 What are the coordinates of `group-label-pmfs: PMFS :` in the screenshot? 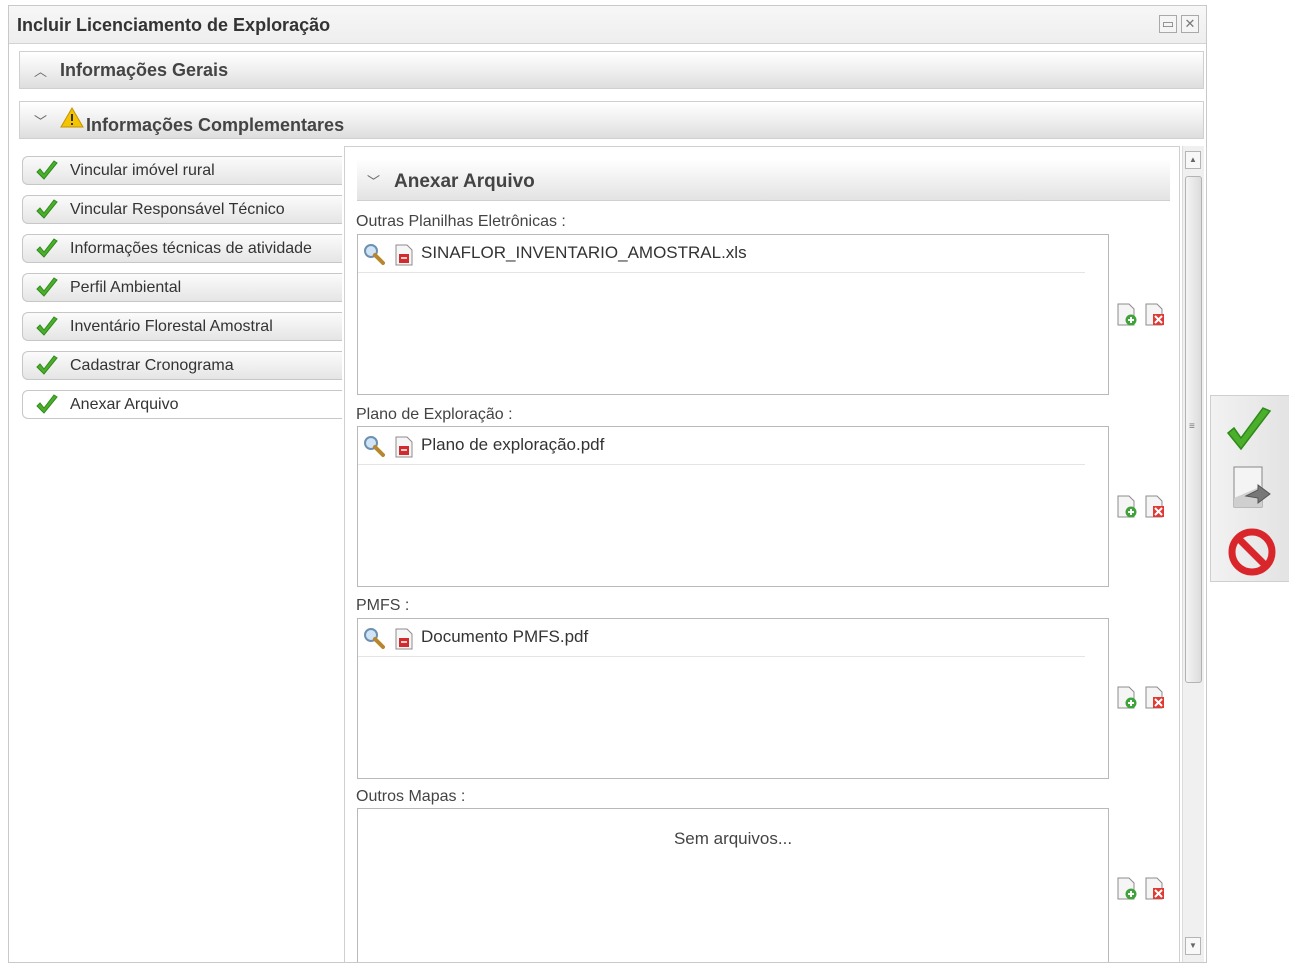 It's located at (383, 605).